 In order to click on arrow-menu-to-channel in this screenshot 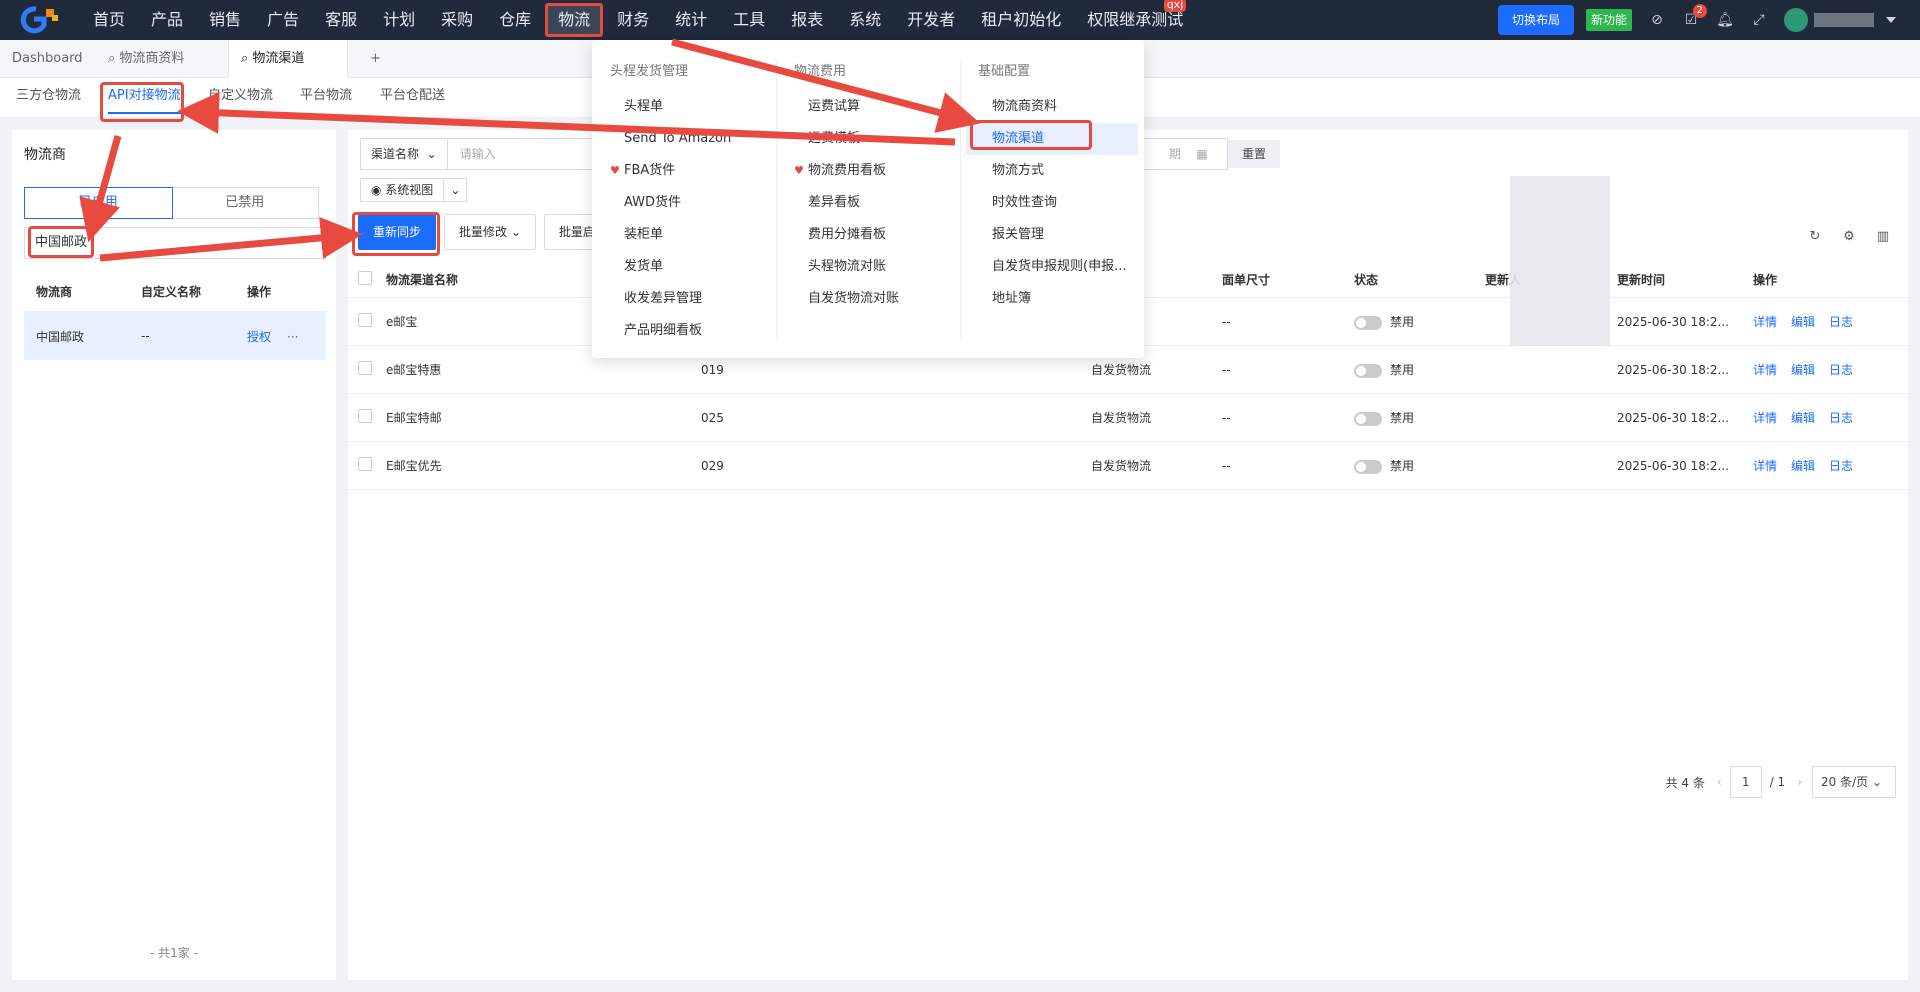, I will do `click(826, 85)`.